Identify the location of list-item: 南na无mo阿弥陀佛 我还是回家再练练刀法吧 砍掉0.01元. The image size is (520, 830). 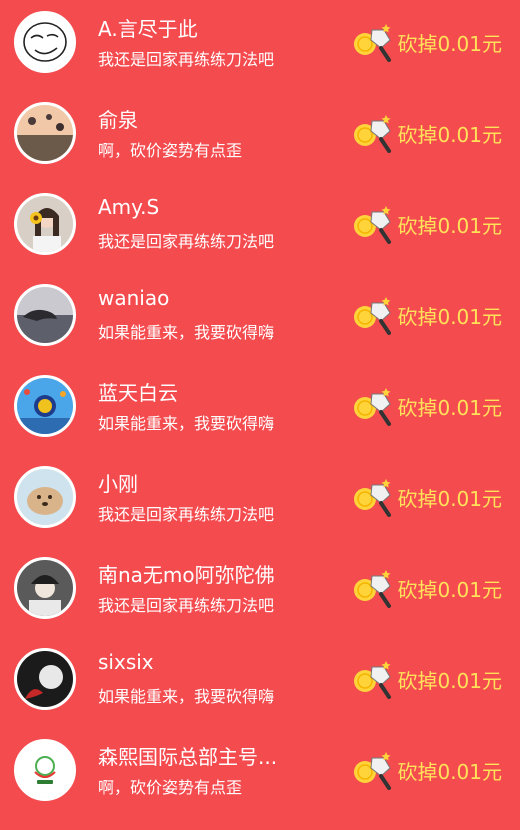
(260, 591).